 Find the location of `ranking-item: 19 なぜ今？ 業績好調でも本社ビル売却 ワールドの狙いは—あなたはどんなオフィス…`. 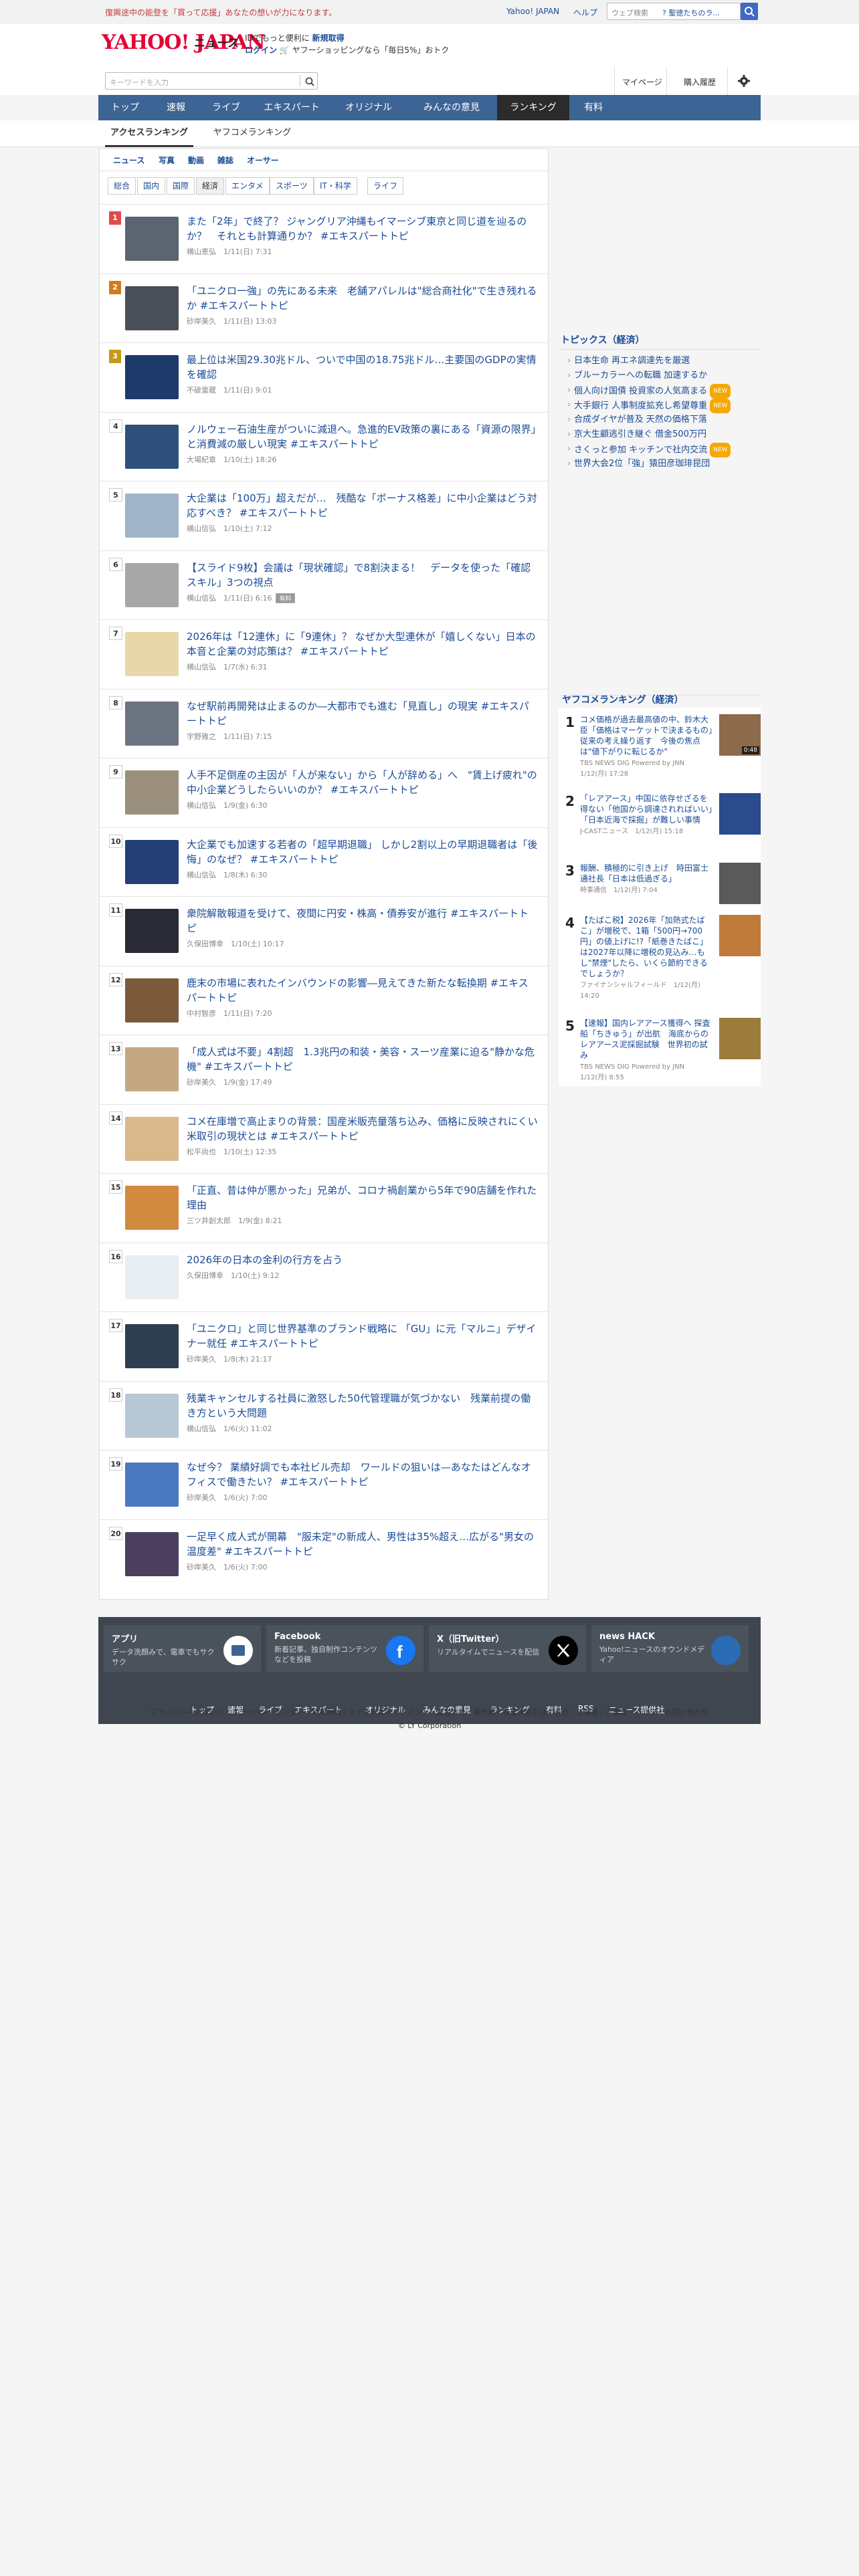

ranking-item: 19 なぜ今？ 業績好調でも本社ビル売却 ワールドの狙いは—あなたはどんなオフィス… is located at coordinates (324, 1484).